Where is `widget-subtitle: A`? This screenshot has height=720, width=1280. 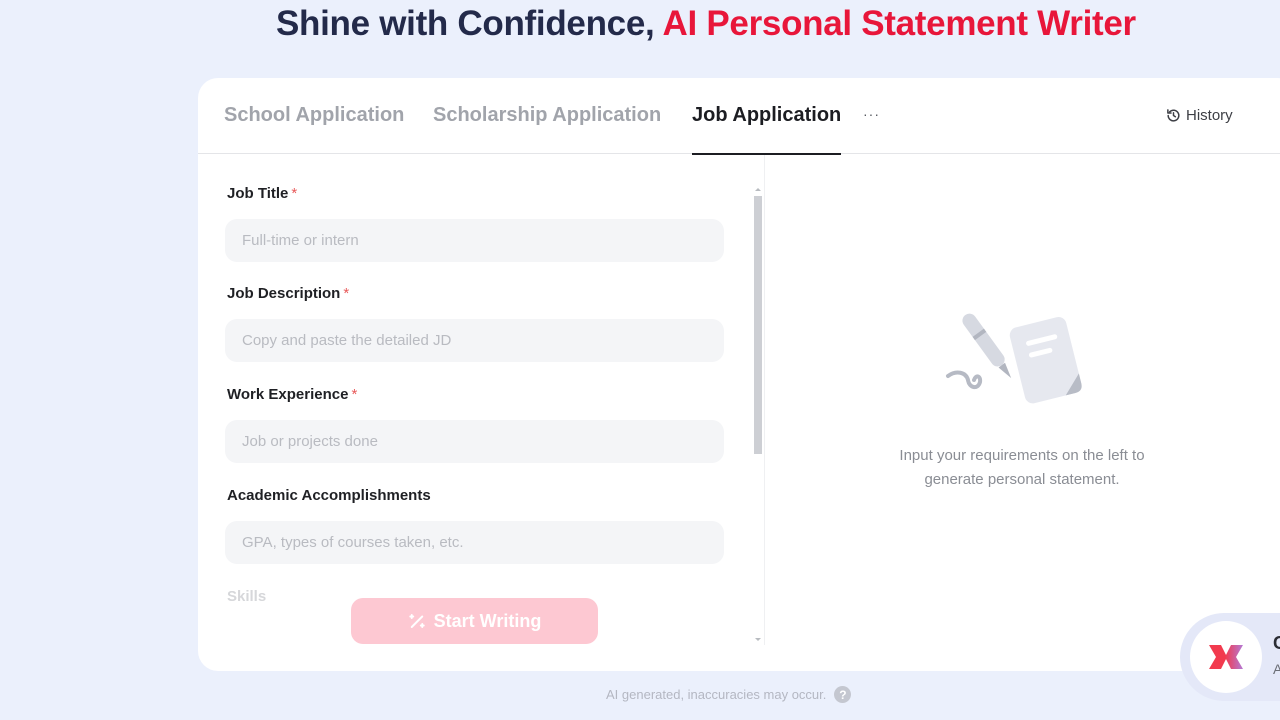
widget-subtitle: A is located at coordinates (1276, 669).